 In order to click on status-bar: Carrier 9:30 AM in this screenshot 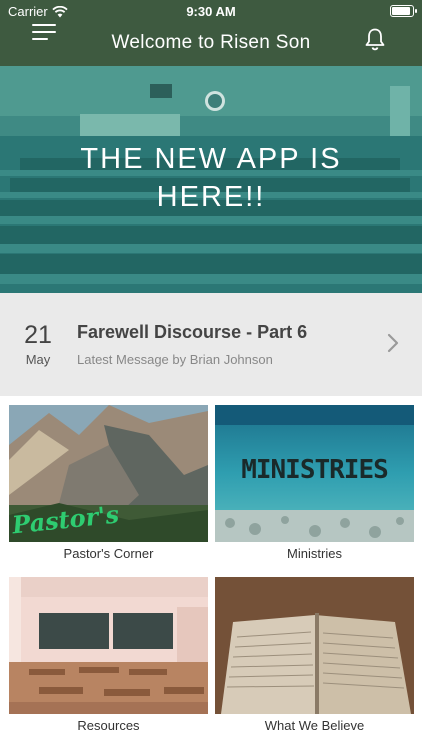, I will do `click(211, 11)`.